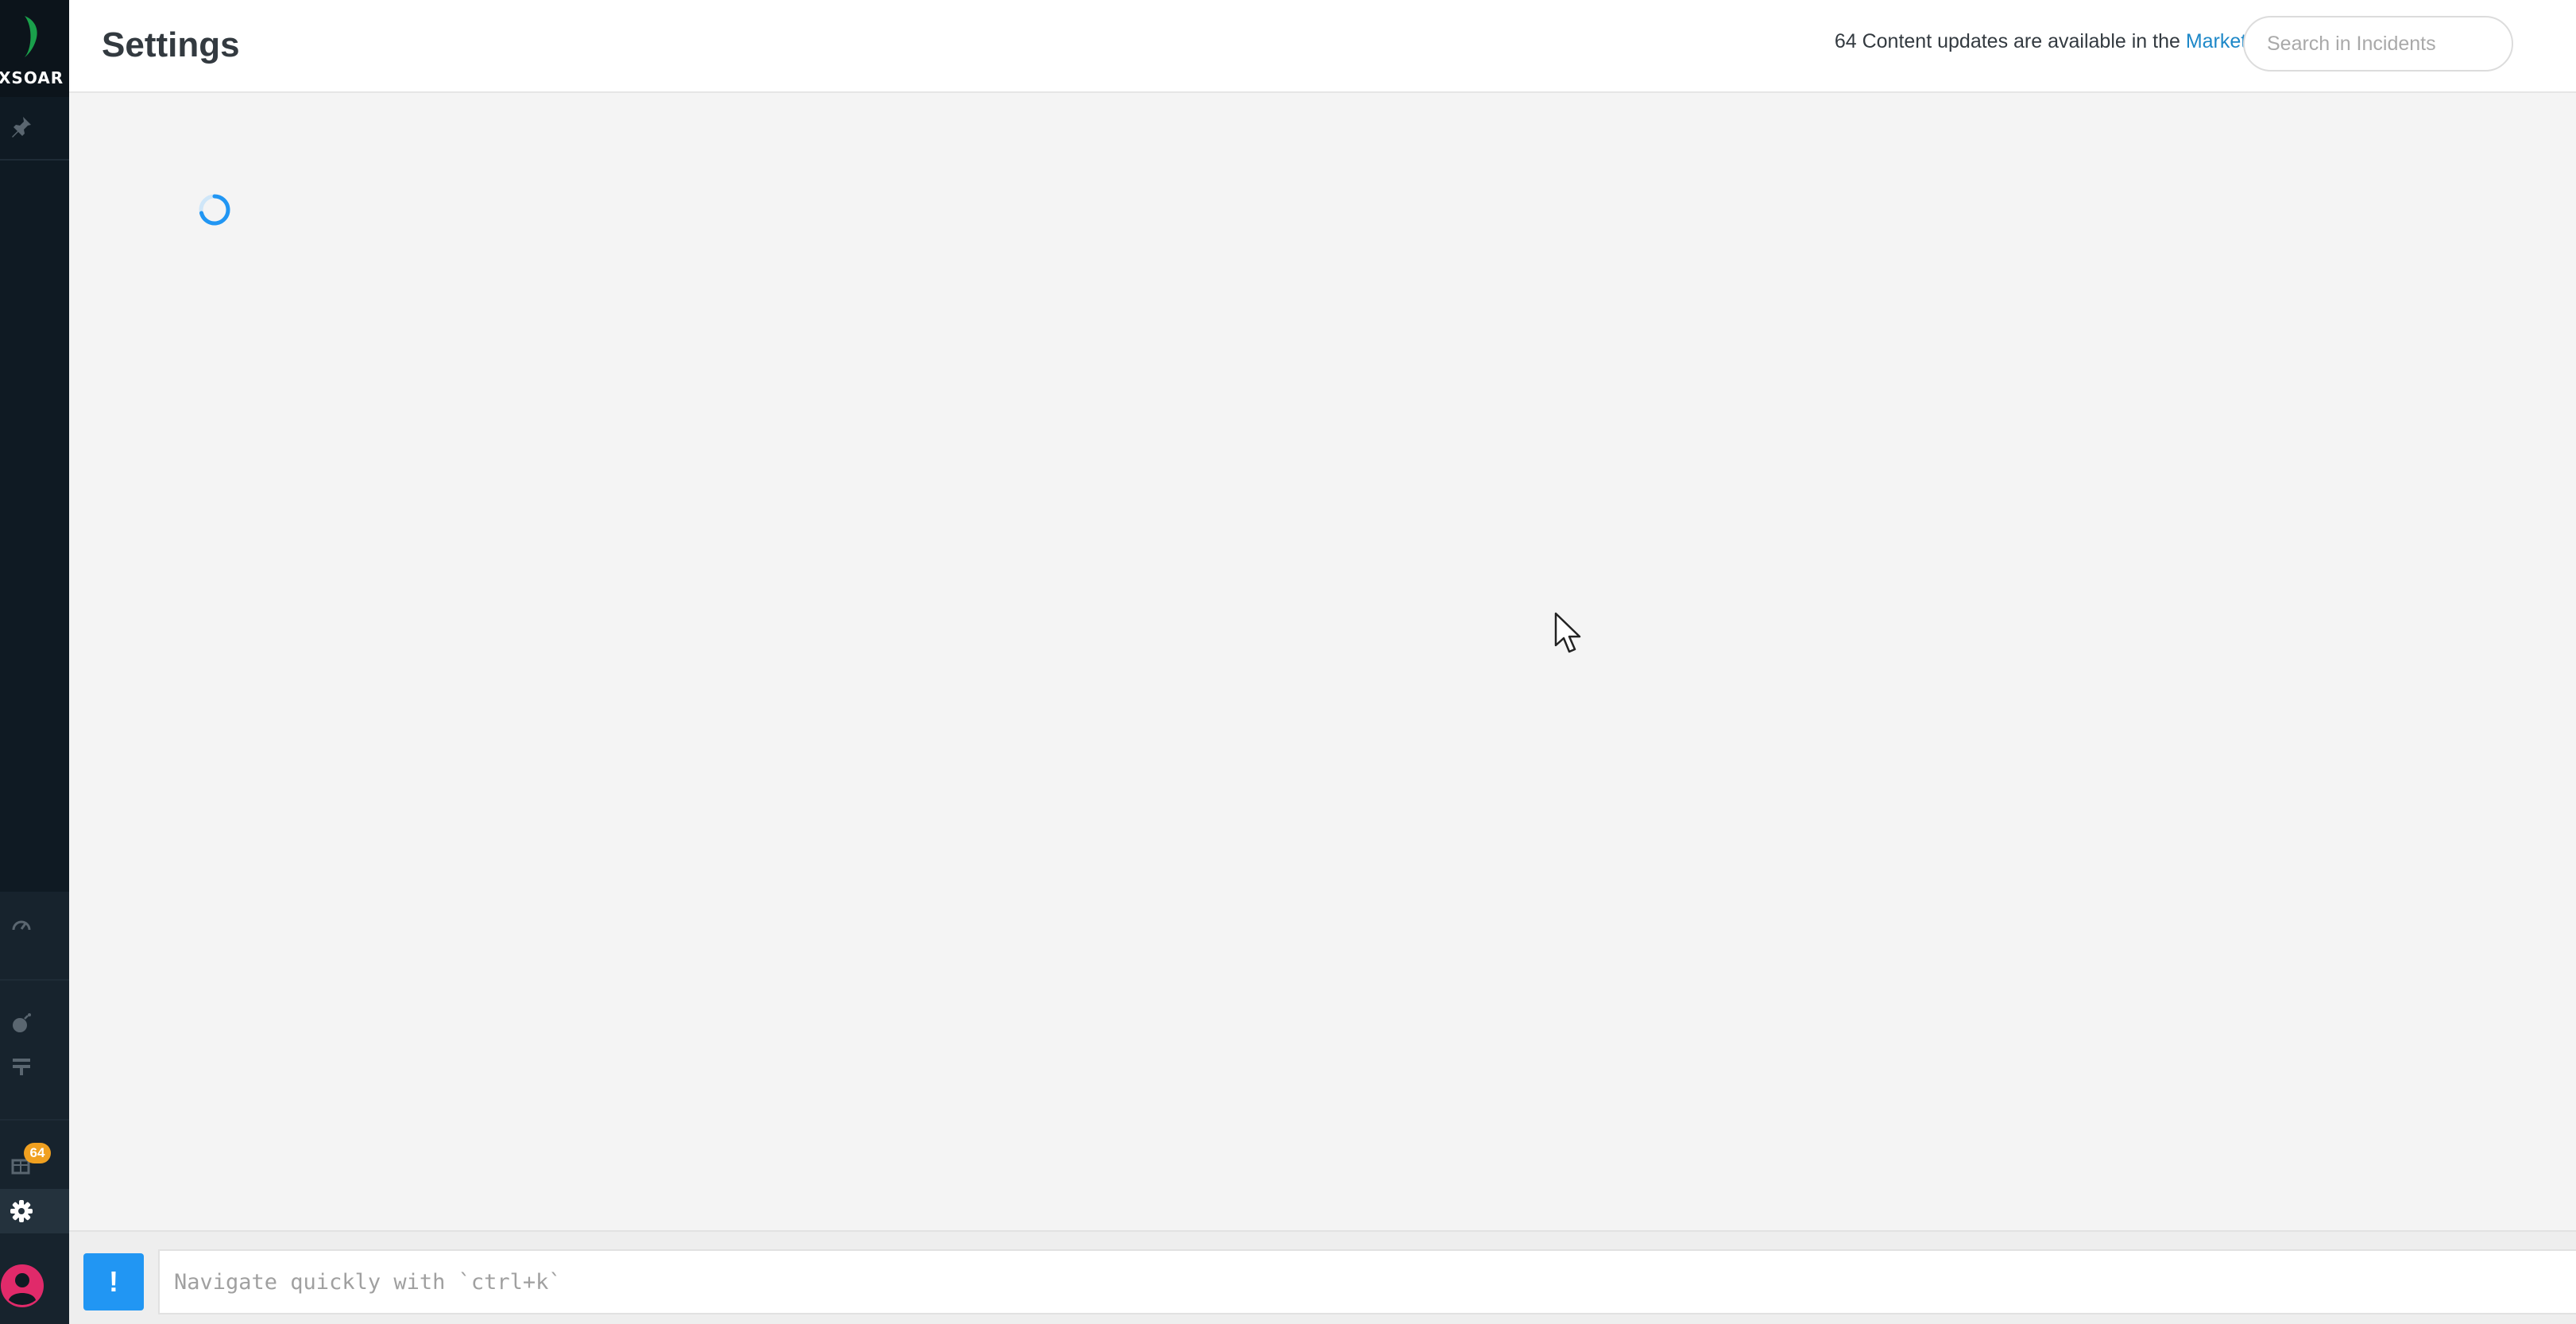 The width and height of the screenshot is (2576, 1324). I want to click on sidebar-item-threat-intel, so click(21, 1023).